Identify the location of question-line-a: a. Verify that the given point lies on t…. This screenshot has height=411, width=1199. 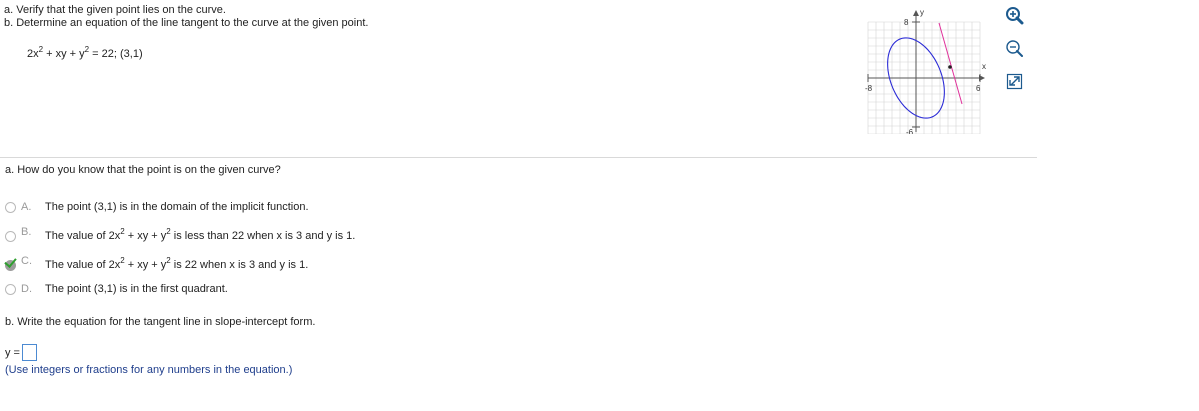
(115, 10).